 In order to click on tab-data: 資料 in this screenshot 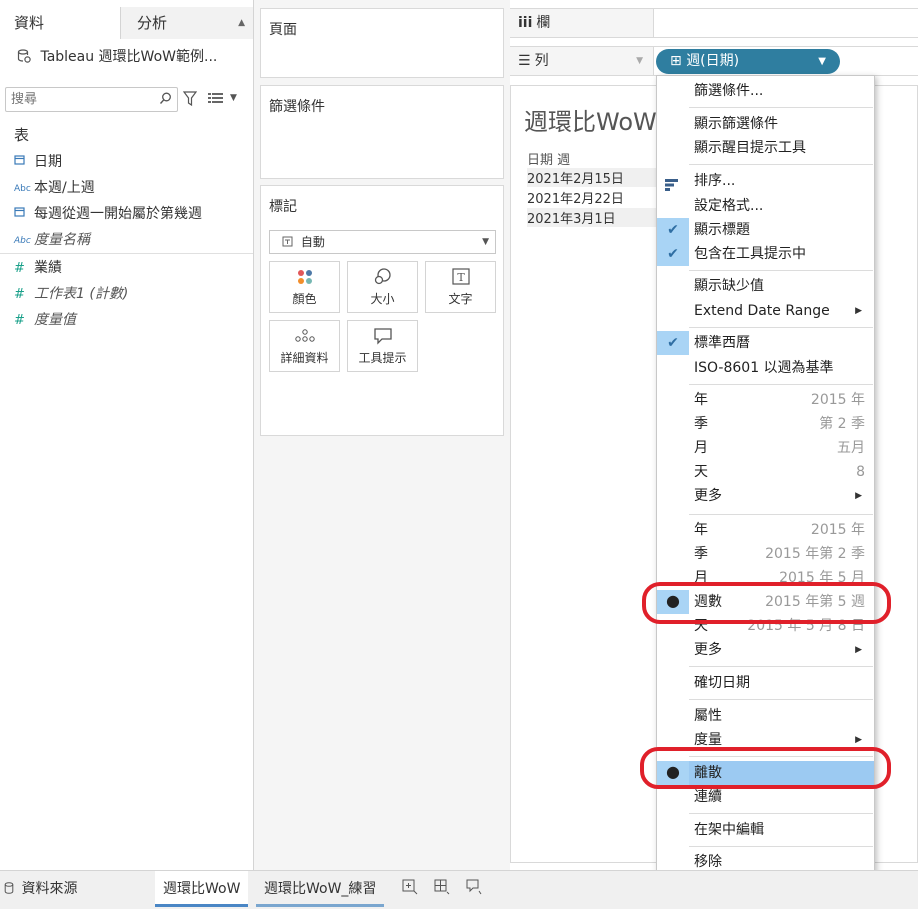, I will do `click(60, 23)`.